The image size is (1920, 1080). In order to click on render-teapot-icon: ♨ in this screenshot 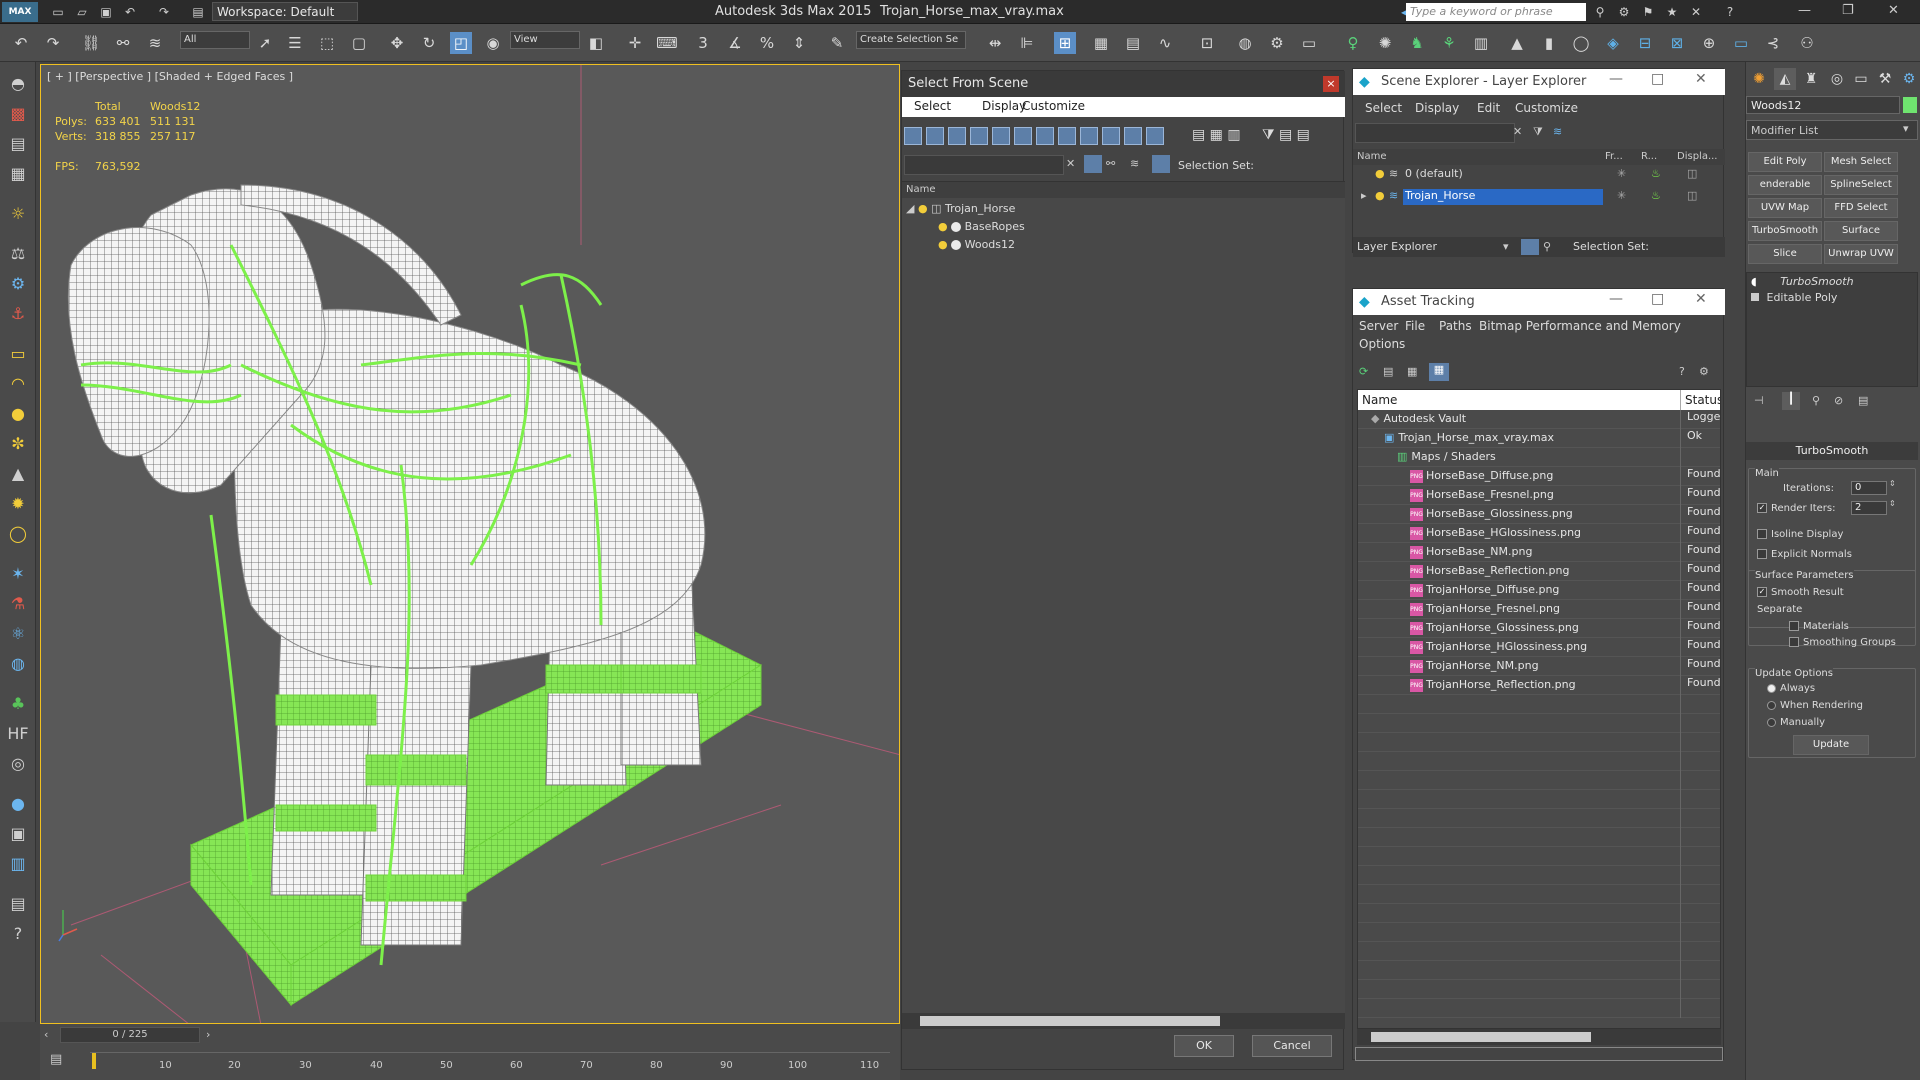, I will do `click(1656, 173)`.